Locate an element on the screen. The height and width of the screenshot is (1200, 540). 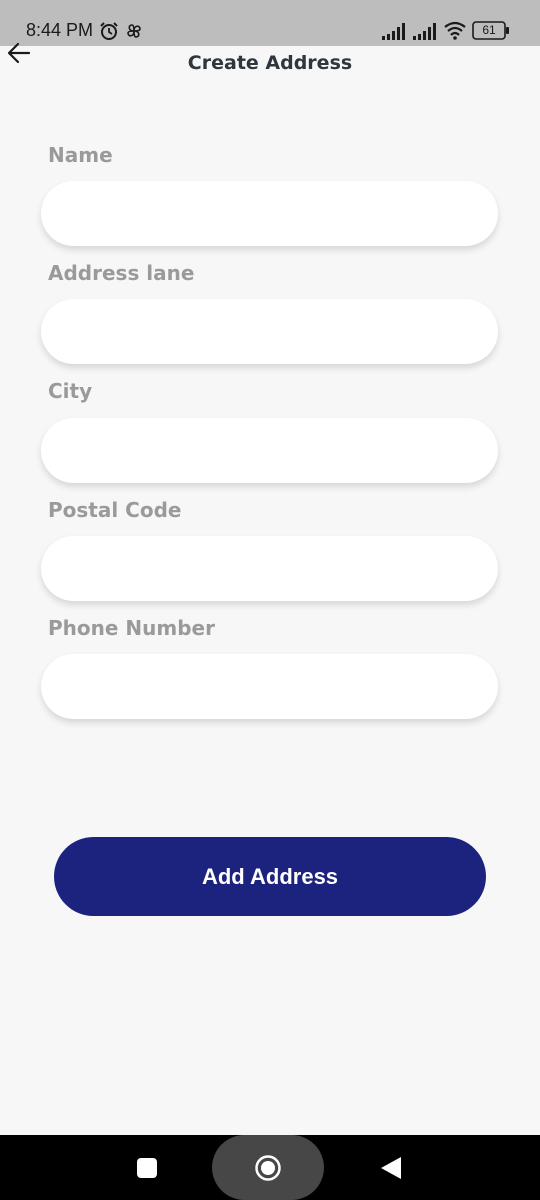
wifi-icon is located at coordinates (455, 30).